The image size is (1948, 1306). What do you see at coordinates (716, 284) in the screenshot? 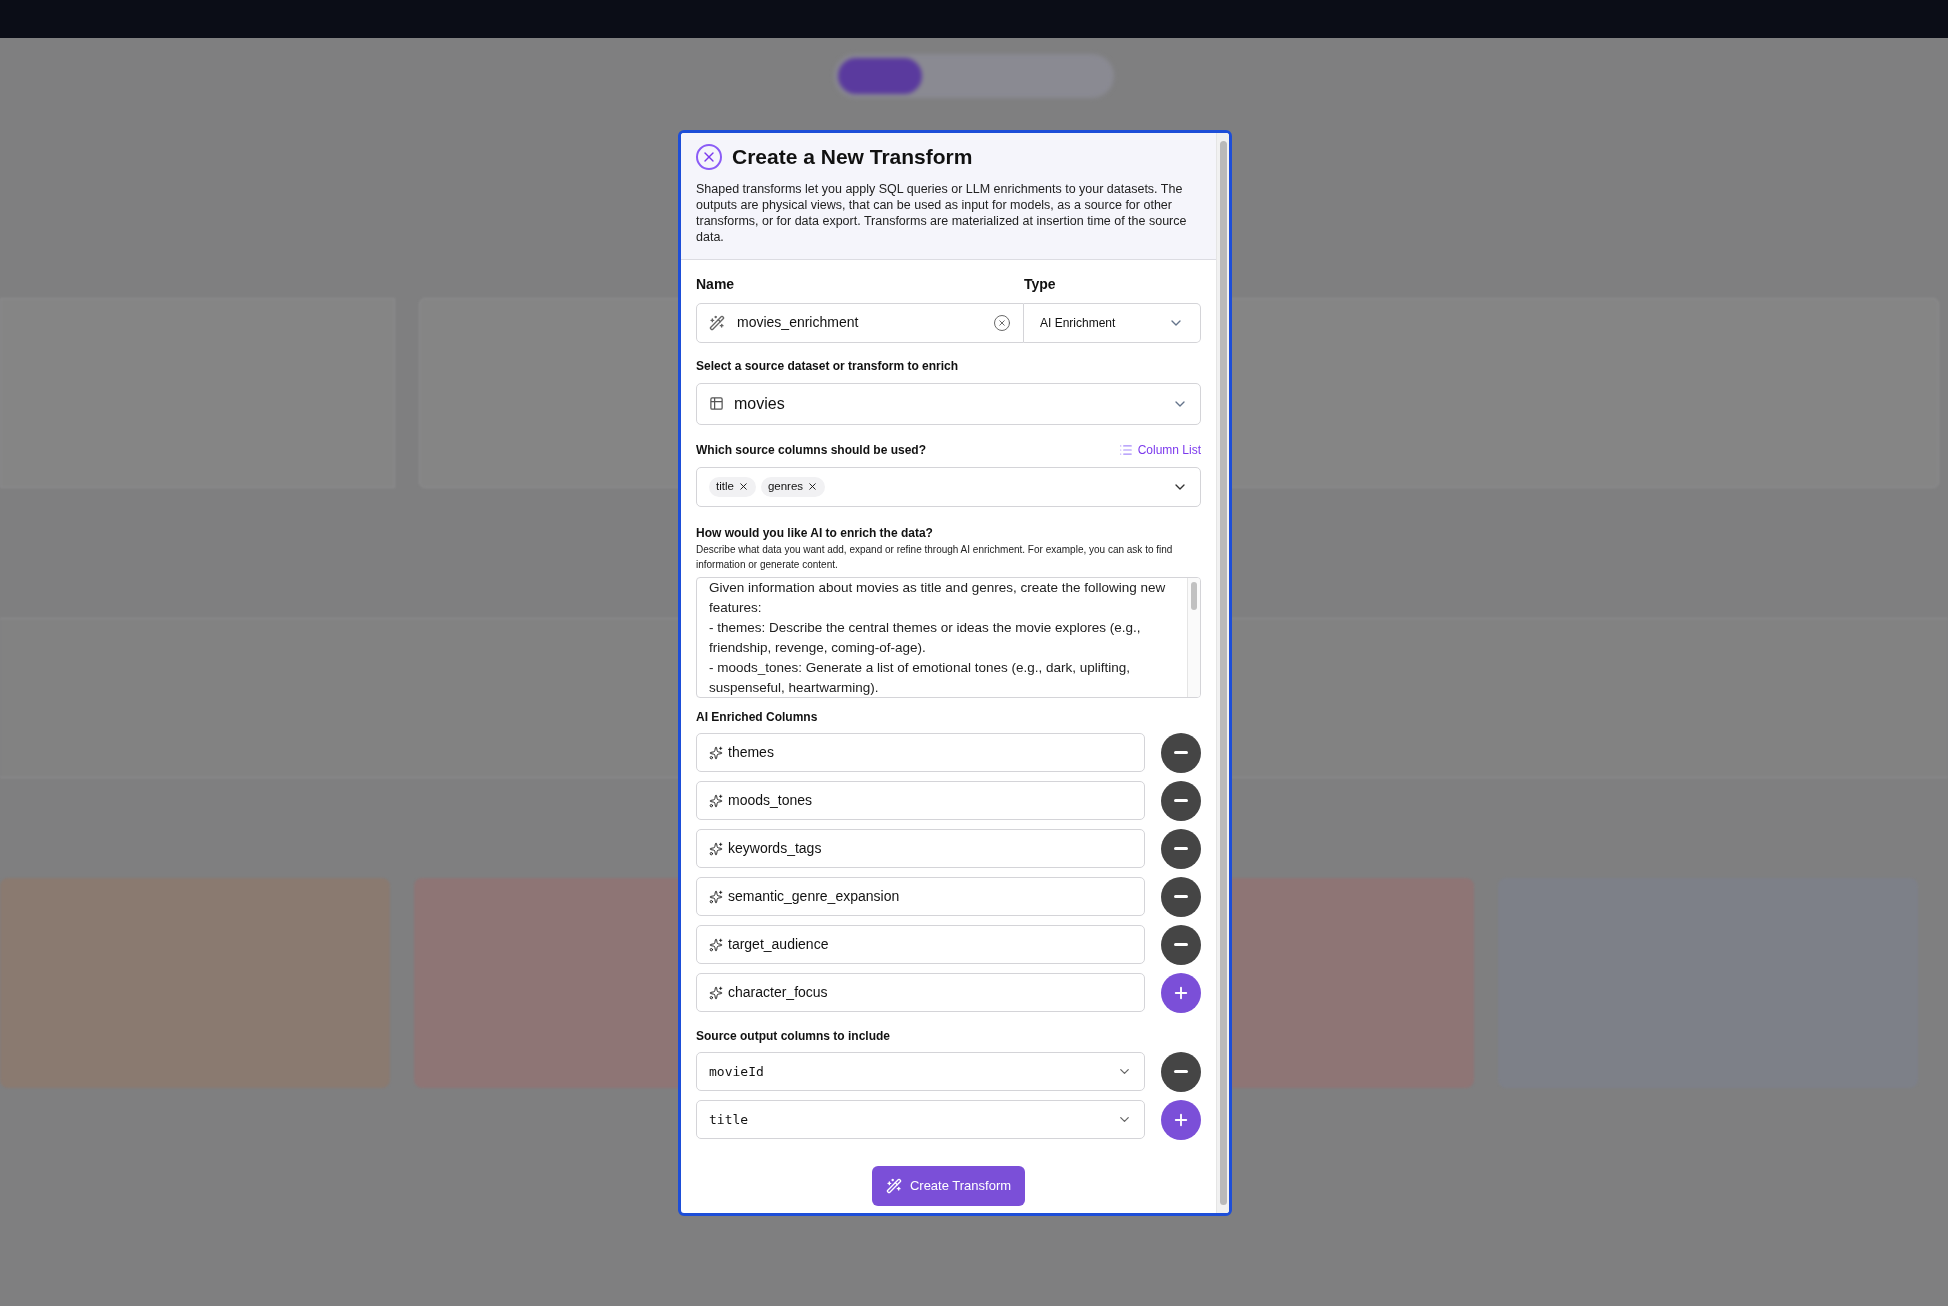
I see `name-label: Name` at bounding box center [716, 284].